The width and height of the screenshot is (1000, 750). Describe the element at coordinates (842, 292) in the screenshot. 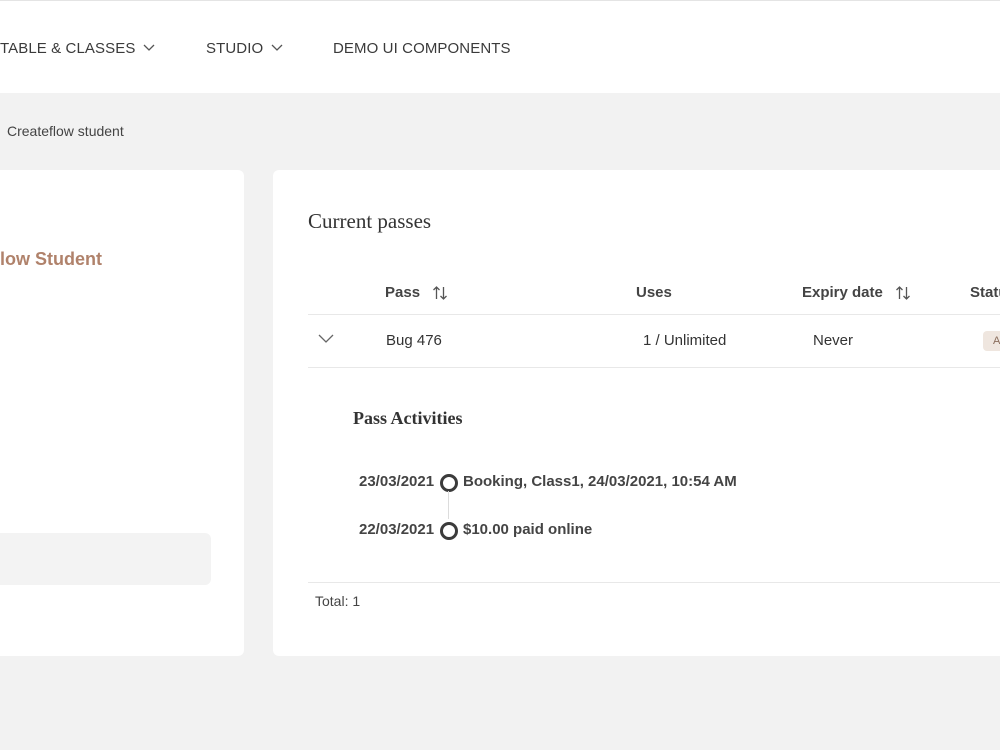

I see `column-label: Expiry date` at that location.